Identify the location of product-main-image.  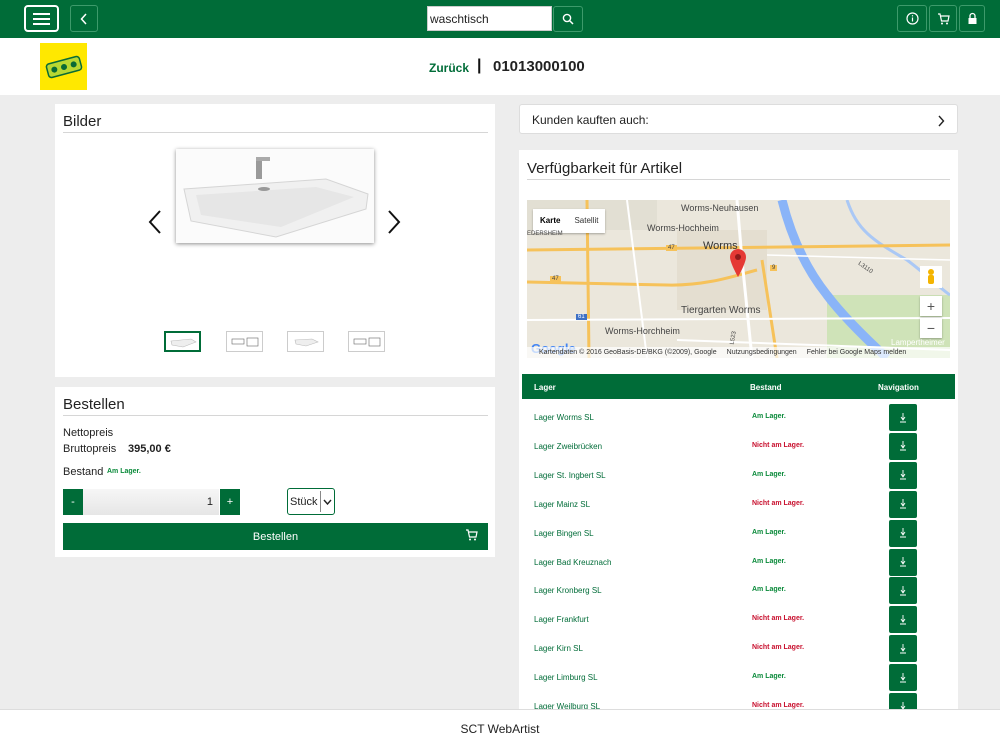
(275, 196).